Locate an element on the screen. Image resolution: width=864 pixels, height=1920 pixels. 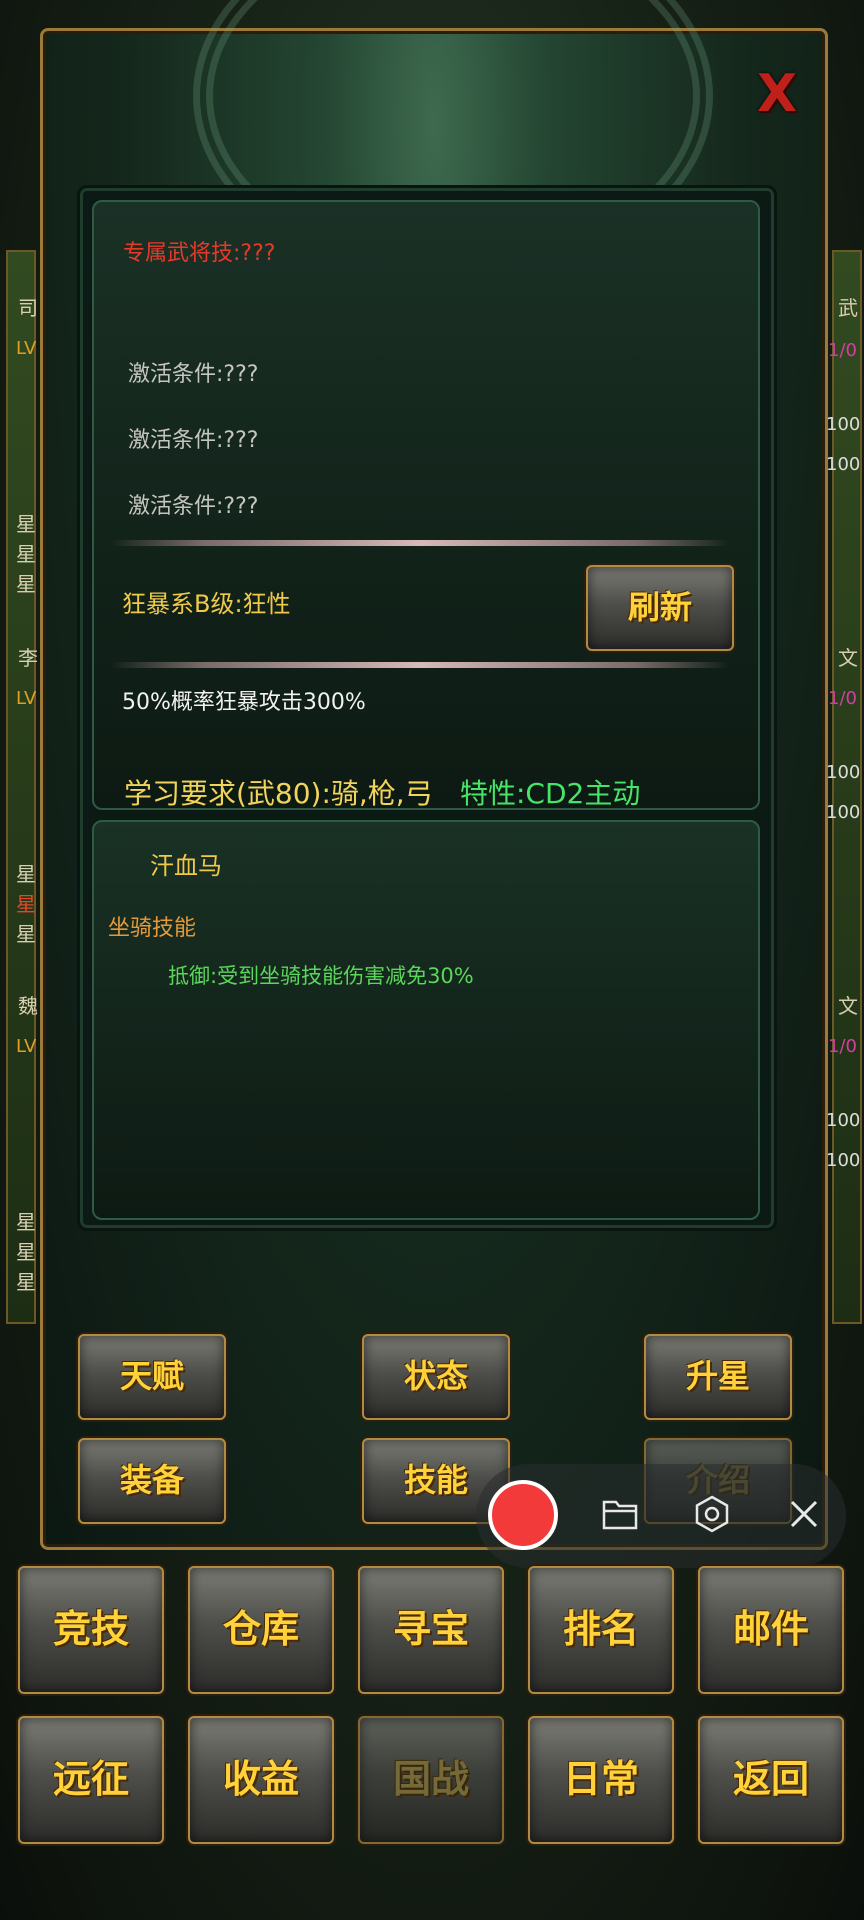
side-label: 李 is located at coordinates (28, 658).